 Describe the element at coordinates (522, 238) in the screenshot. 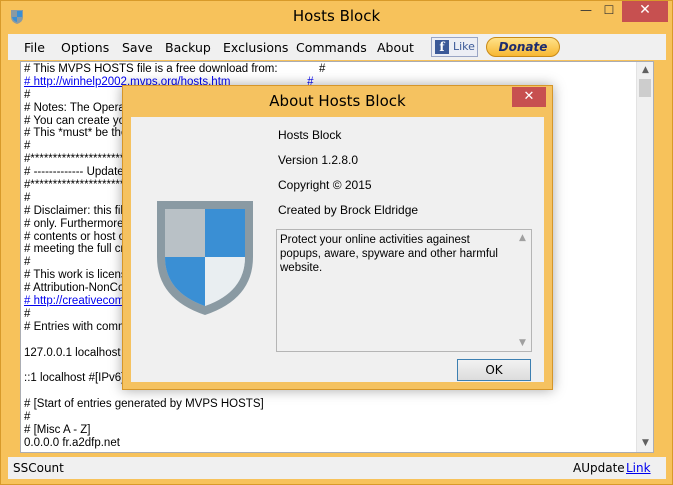

I see `desc-scroll-up-icon: ▲` at that location.